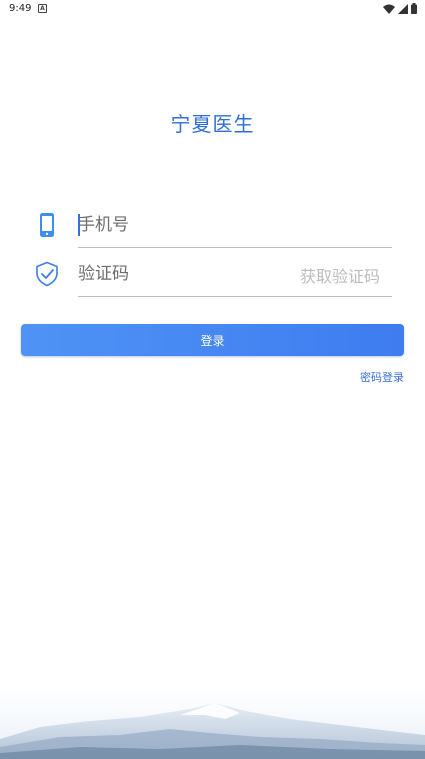  I want to click on phone-input, so click(210, 225).